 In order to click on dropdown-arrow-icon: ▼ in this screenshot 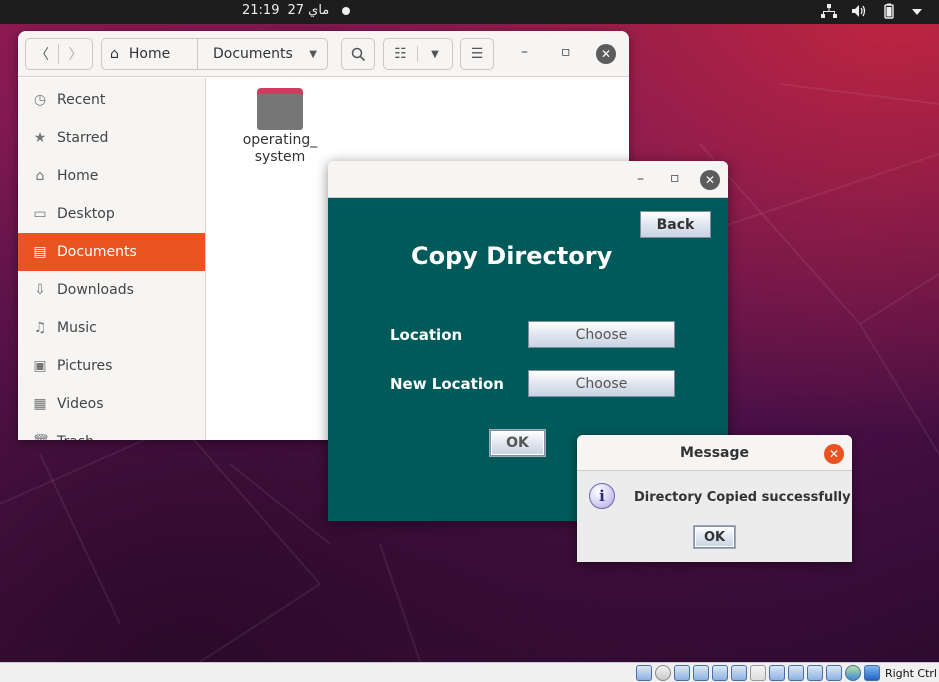, I will do `click(313, 54)`.